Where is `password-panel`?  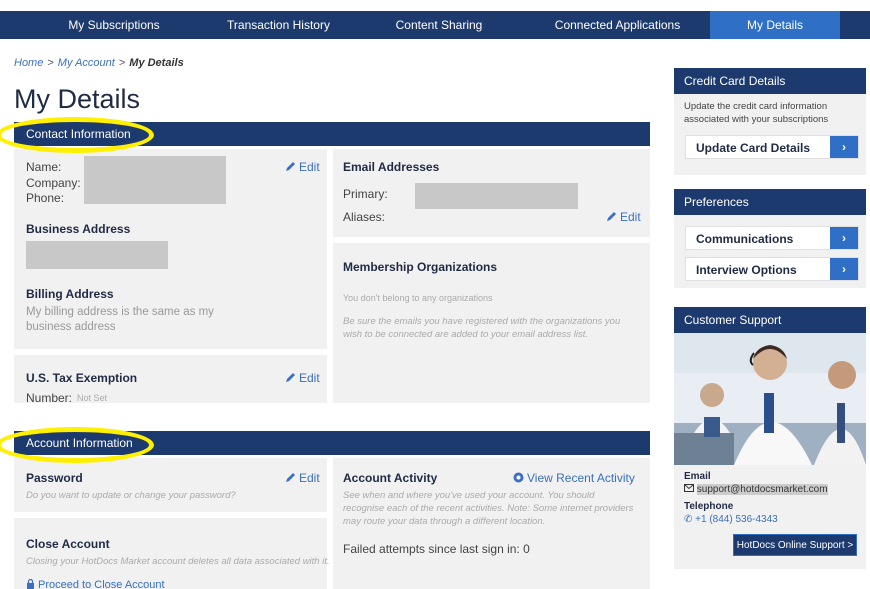 password-panel is located at coordinates (170, 485).